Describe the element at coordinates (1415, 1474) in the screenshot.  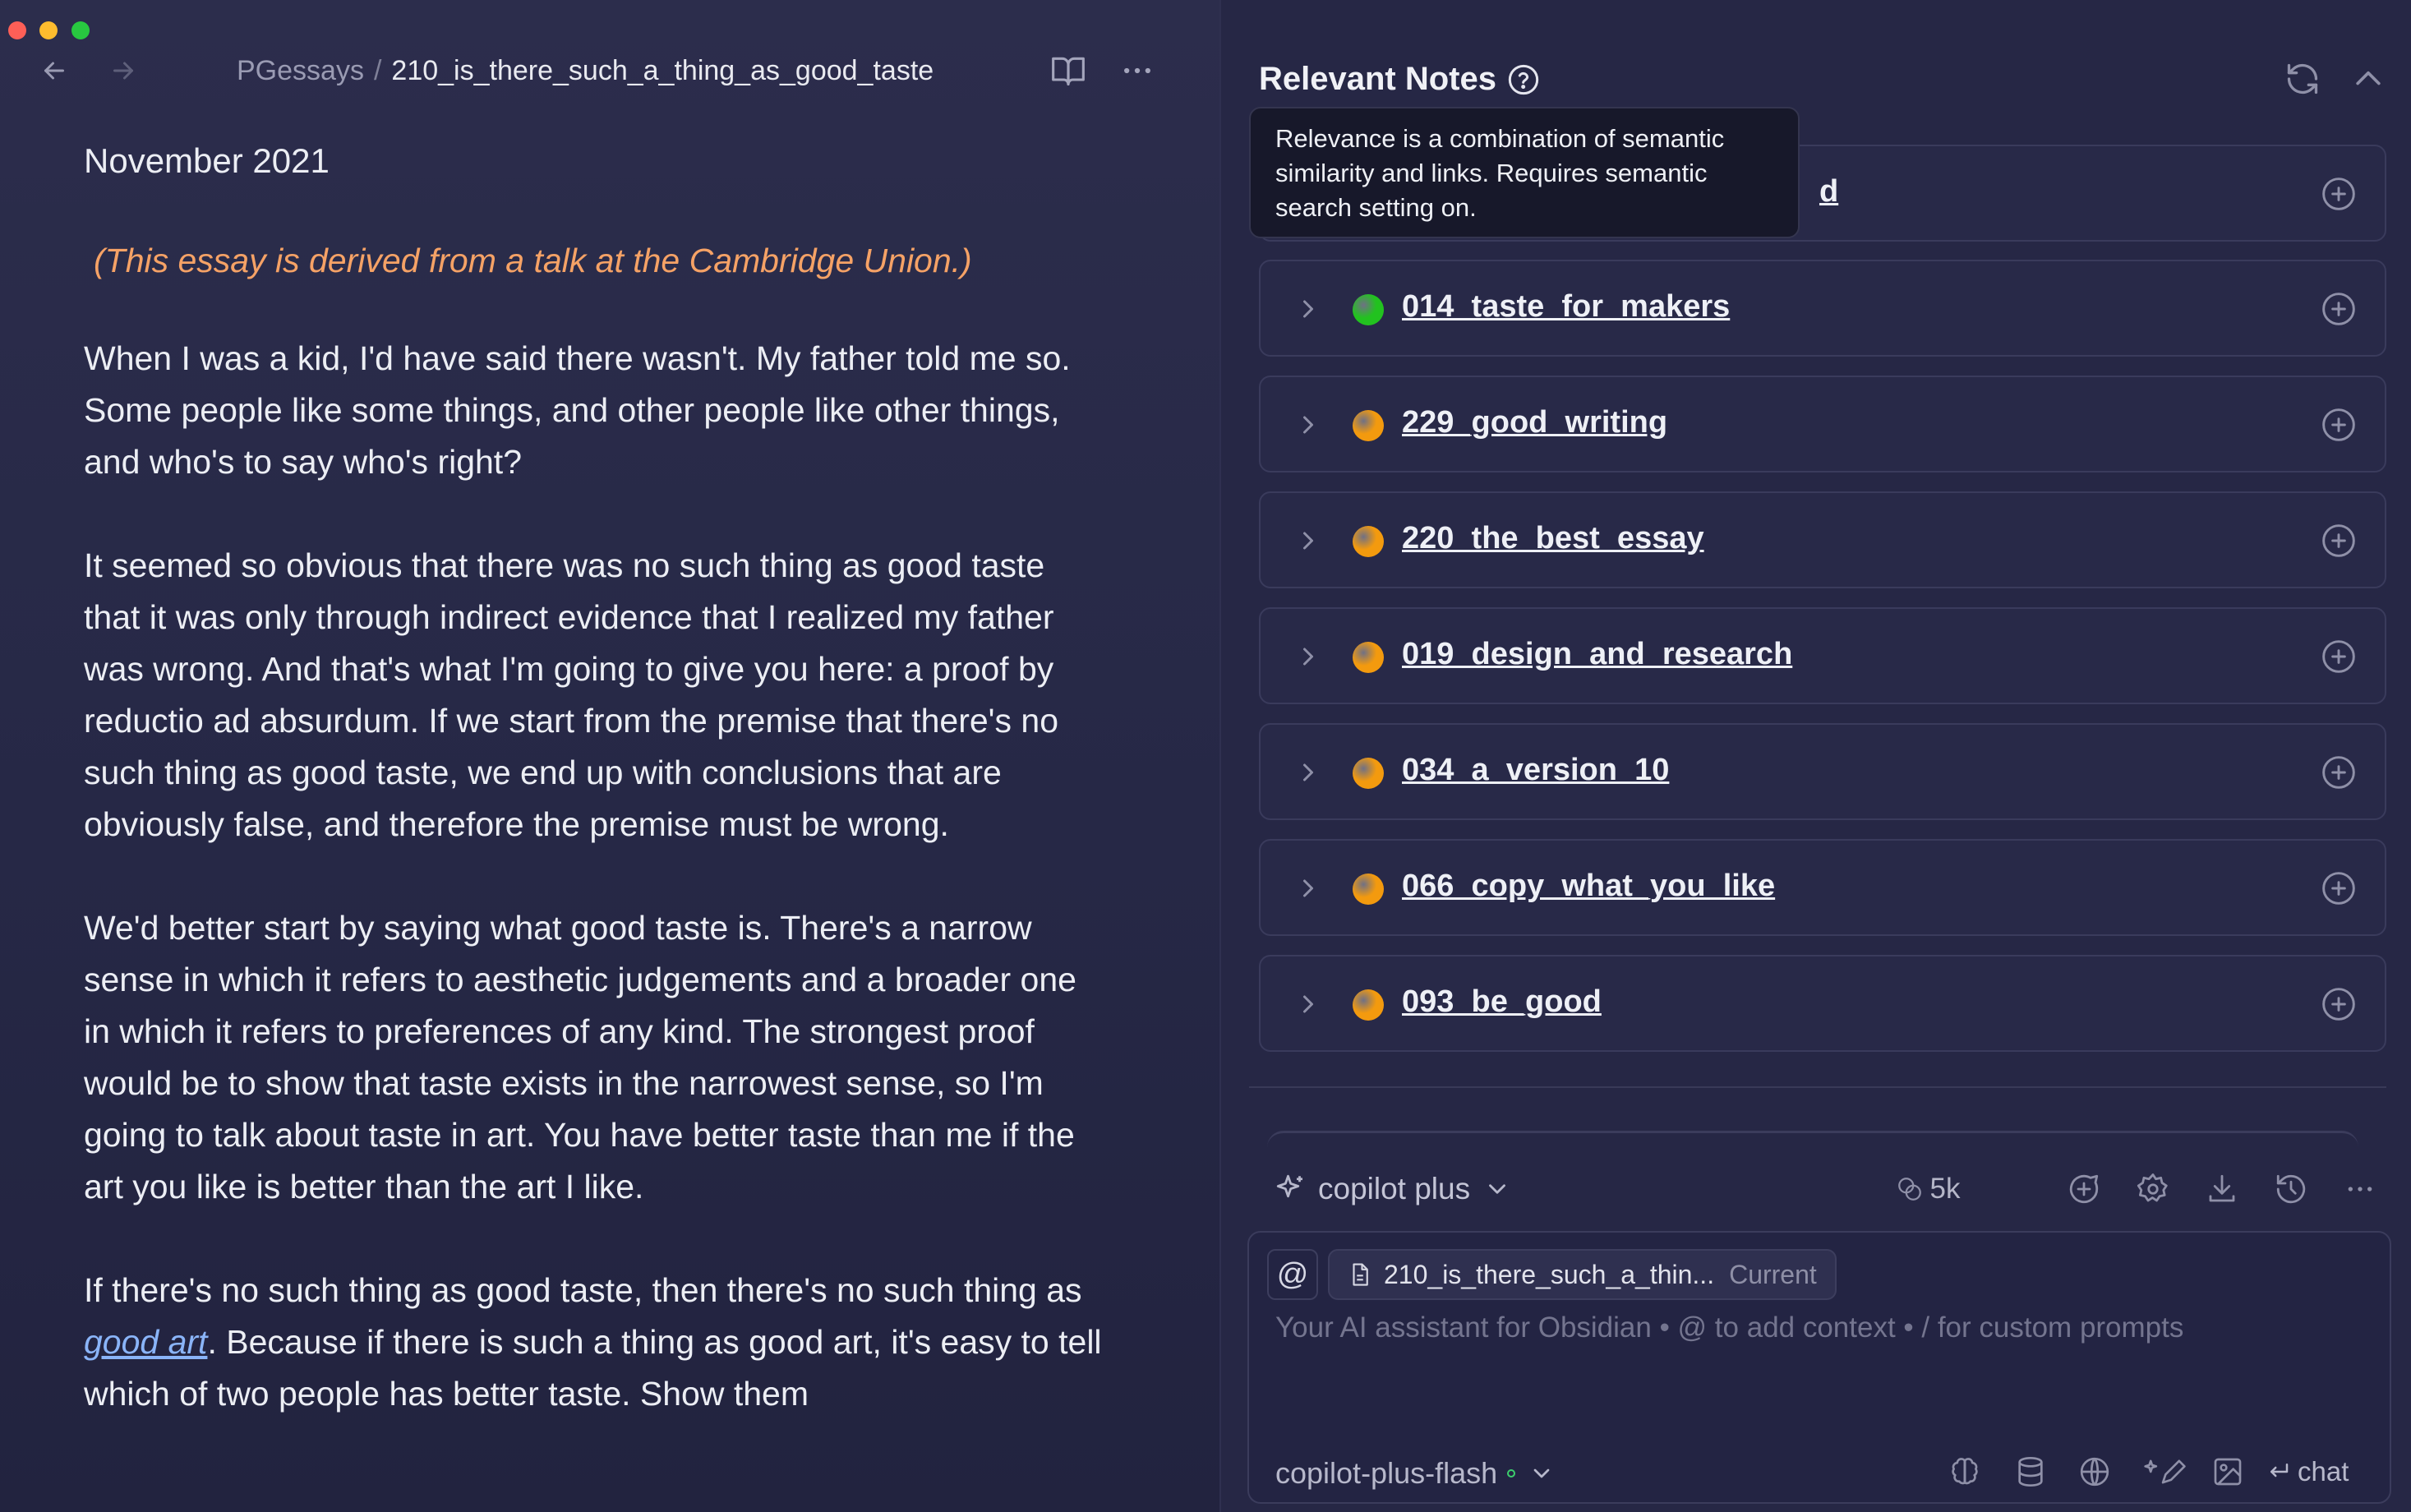
I see `model-selector: copilot-plus-flash` at that location.